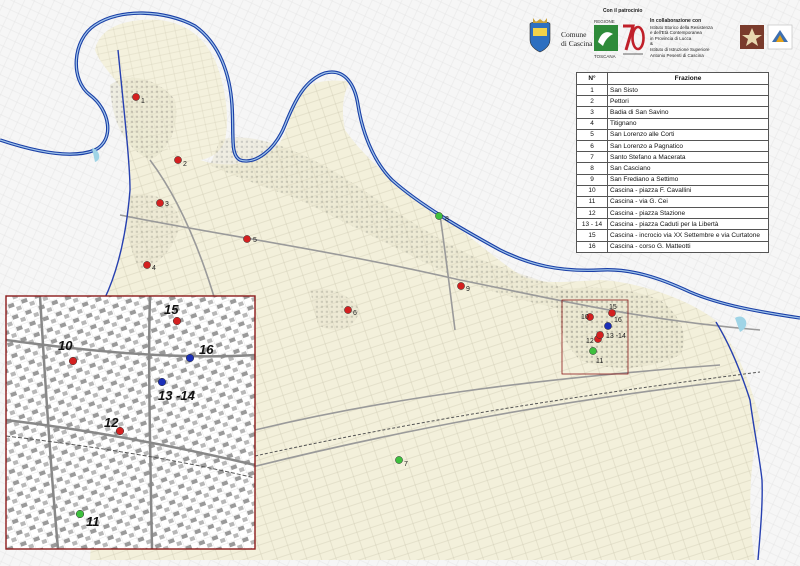 The image size is (800, 566). I want to click on legend-row-frazione: Pettori, so click(688, 101).